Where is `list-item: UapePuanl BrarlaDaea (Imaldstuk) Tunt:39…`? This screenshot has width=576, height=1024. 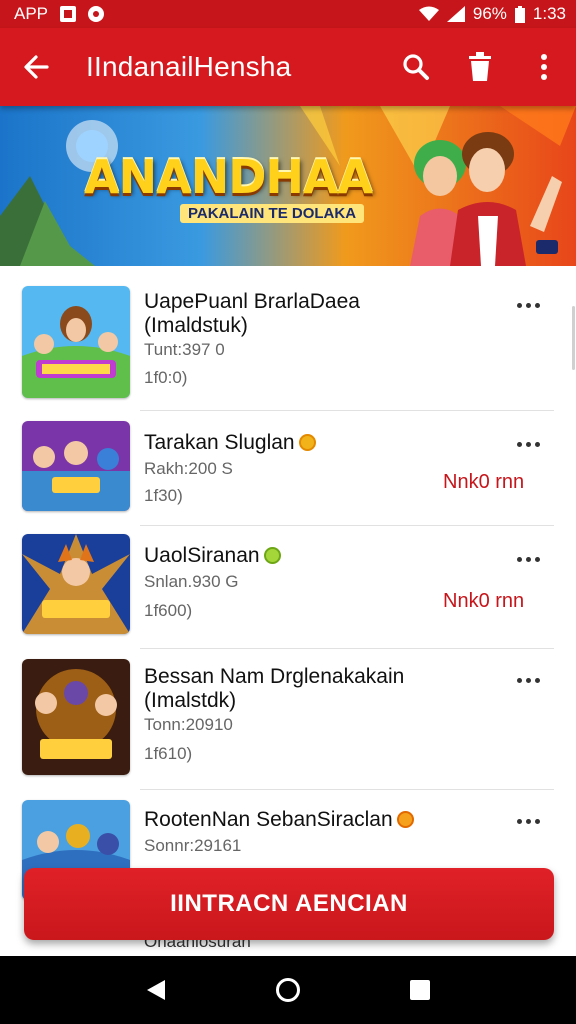 list-item: UapePuanl BrarlaDaea (Imaldstuk) Tunt:39… is located at coordinates (288, 338).